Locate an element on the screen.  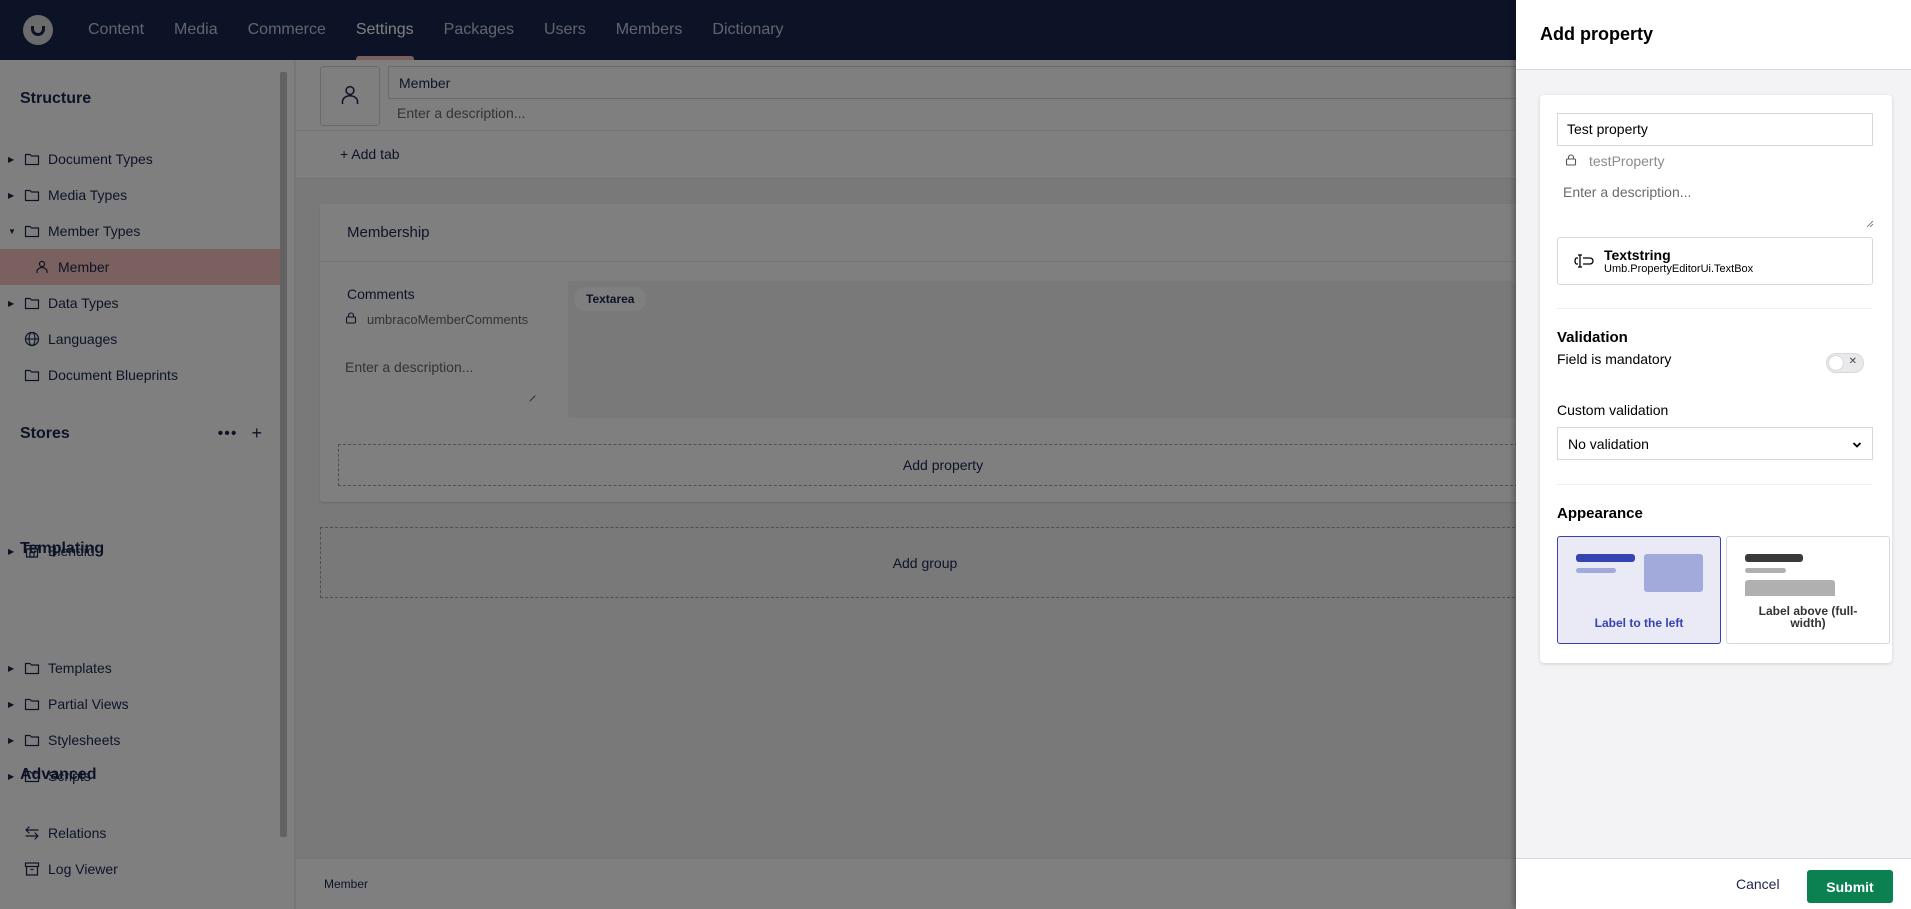
editor-name: Textstring is located at coordinates (1637, 254).